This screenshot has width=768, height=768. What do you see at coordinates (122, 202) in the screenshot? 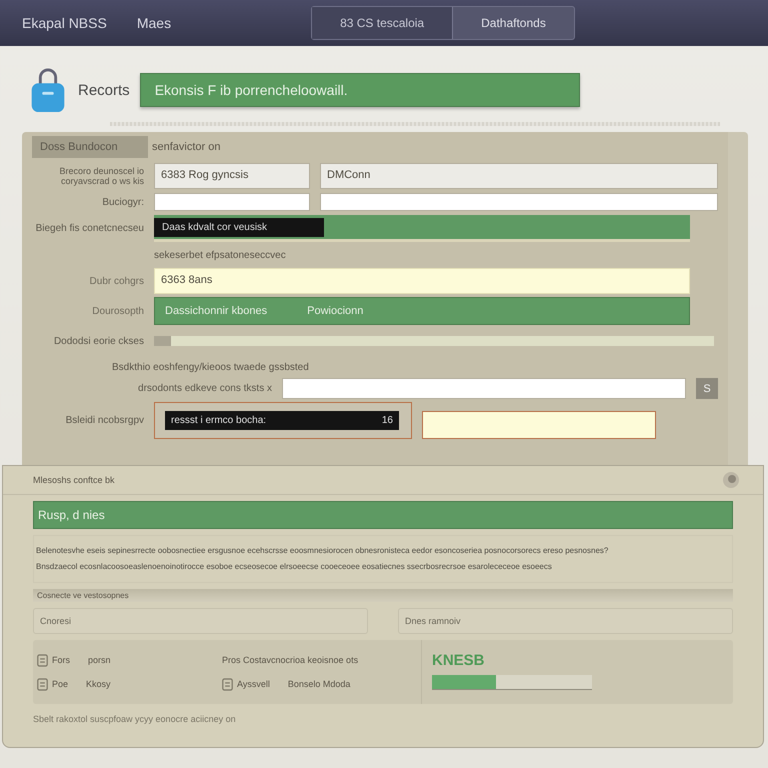
I see `field-label: Buciogyr:` at bounding box center [122, 202].